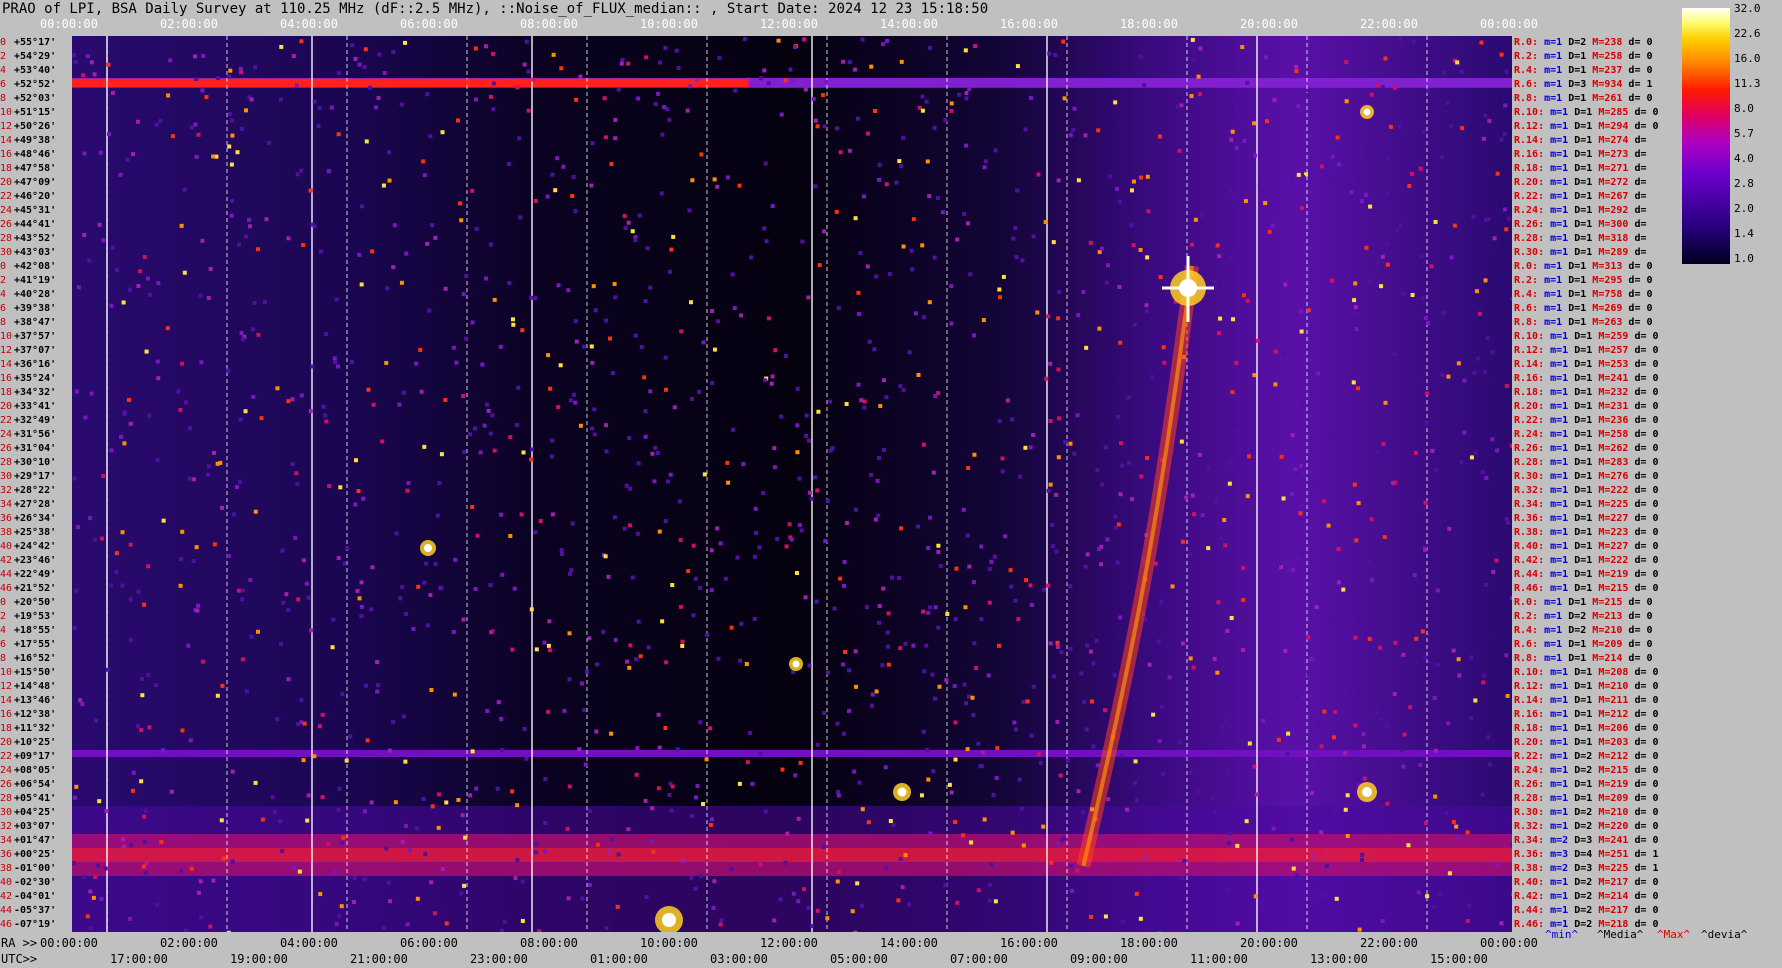 This screenshot has width=1782, height=968. I want to click on declination-row-label: 2 +41°19', so click(36, 281).